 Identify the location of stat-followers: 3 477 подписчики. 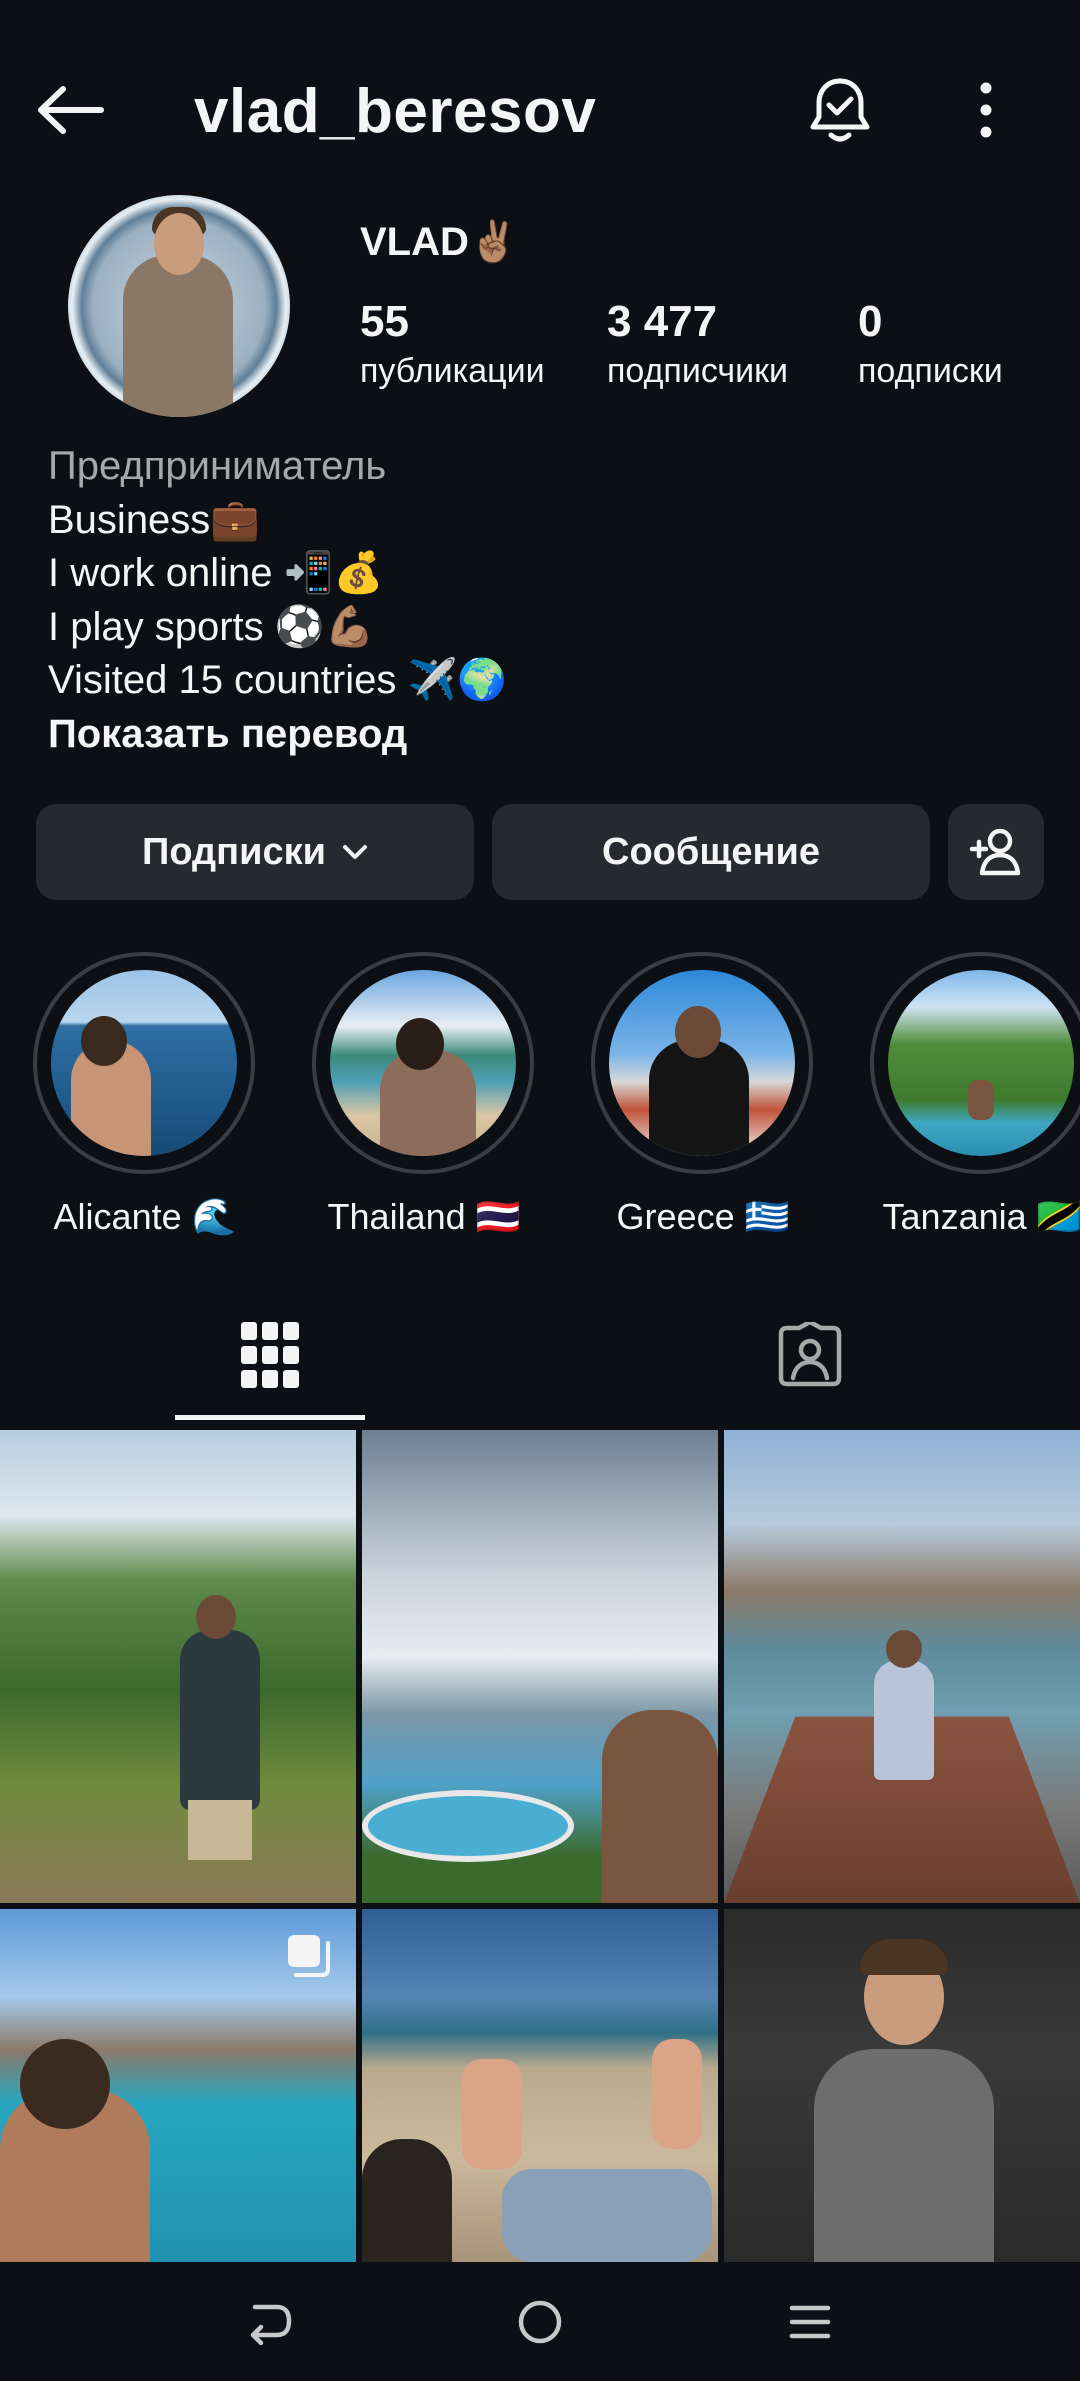
(697, 344).